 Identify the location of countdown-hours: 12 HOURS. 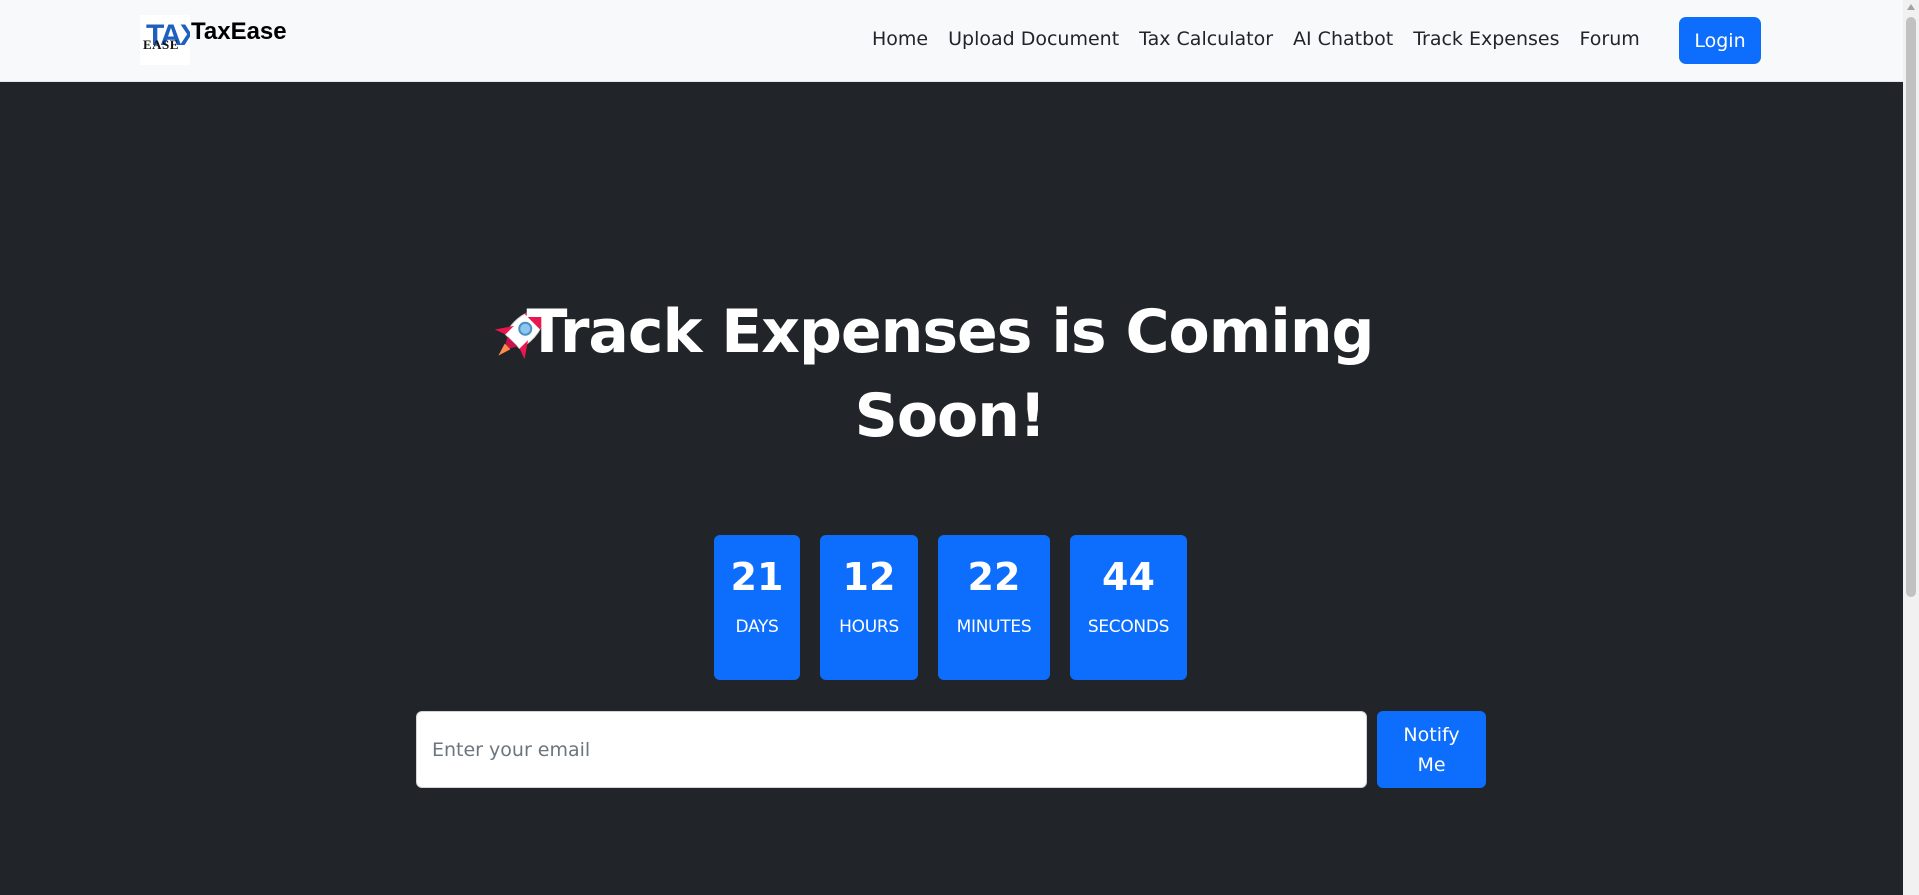
(869, 607).